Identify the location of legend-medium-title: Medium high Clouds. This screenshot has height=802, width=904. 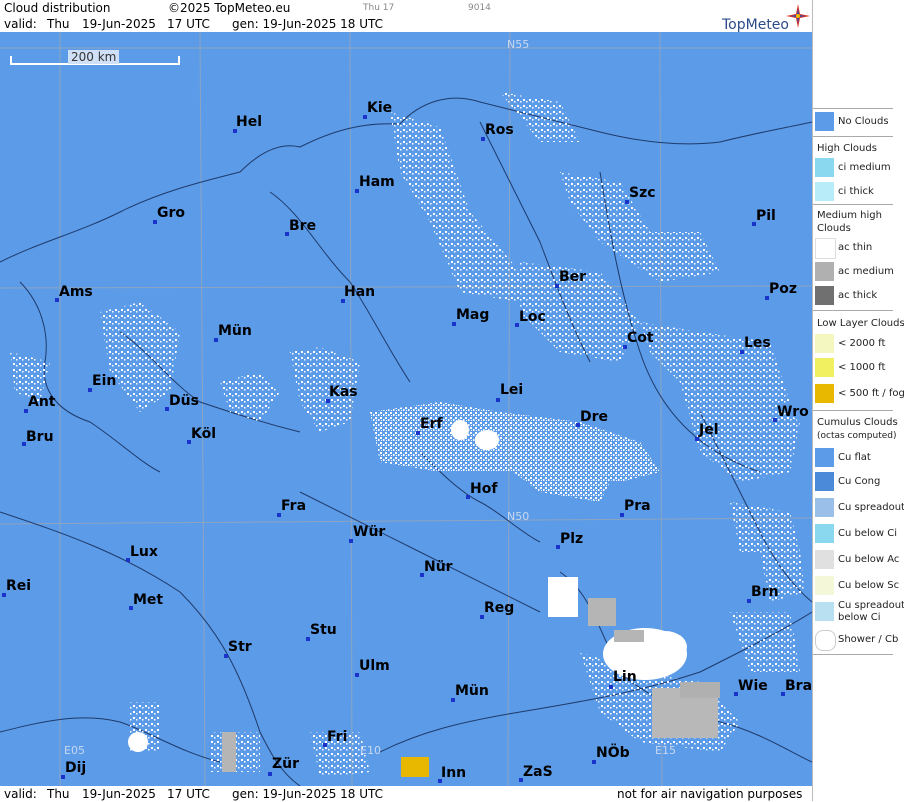
(849, 222).